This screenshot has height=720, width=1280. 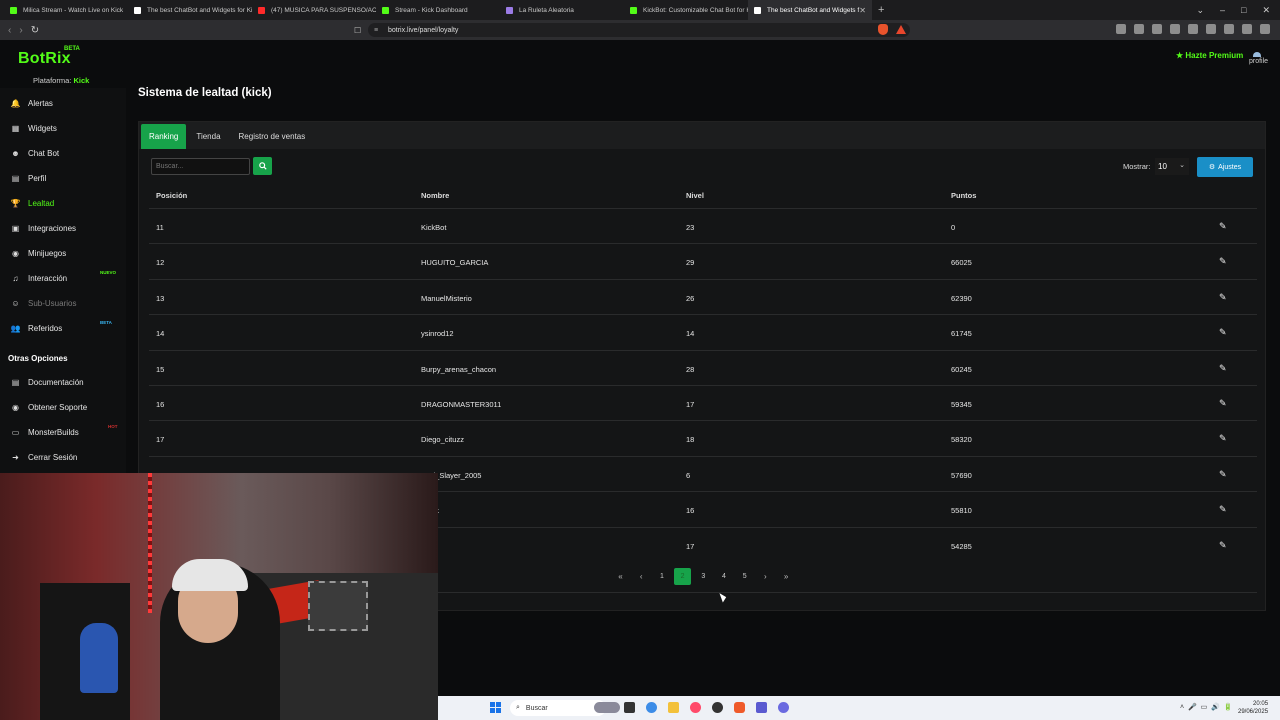 I want to click on sidebar-item: 🏆 Lealtad, so click(x=63, y=203).